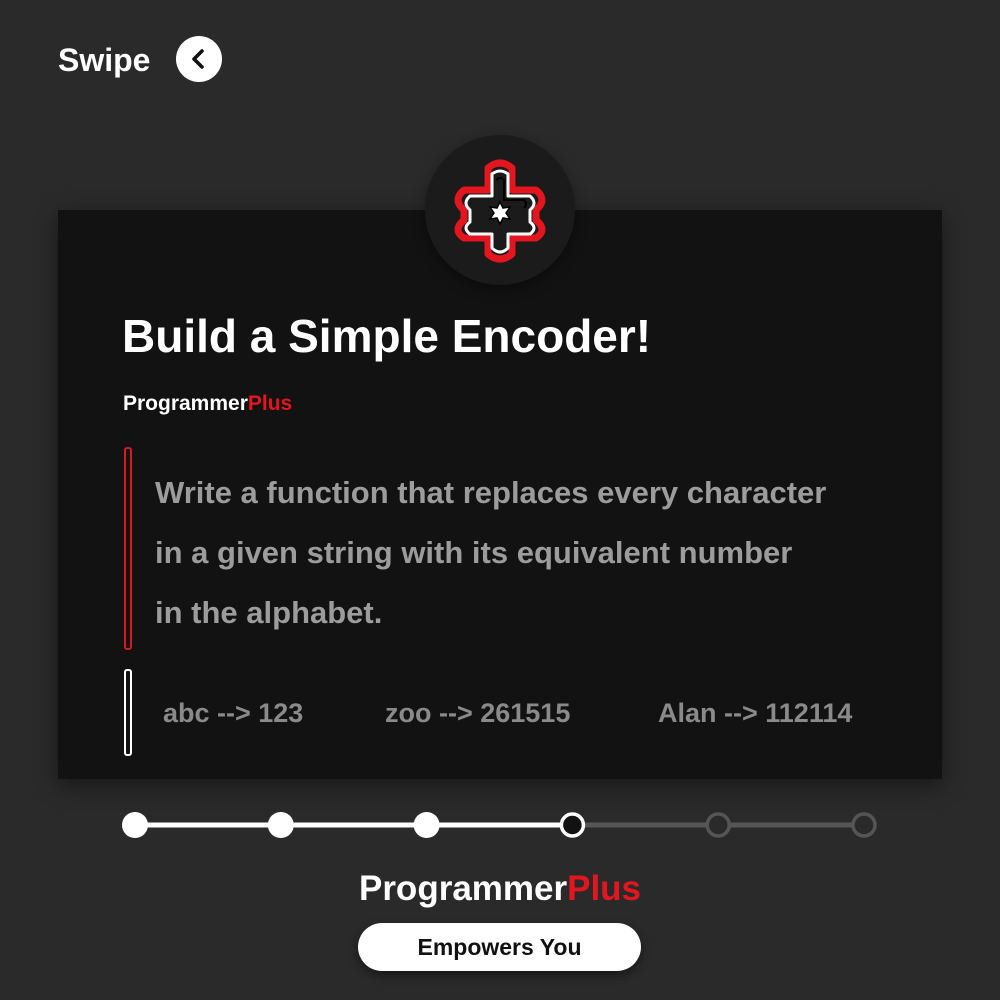  Describe the element at coordinates (604, 888) in the screenshot. I see `footer-brand-accent: Plus` at that location.